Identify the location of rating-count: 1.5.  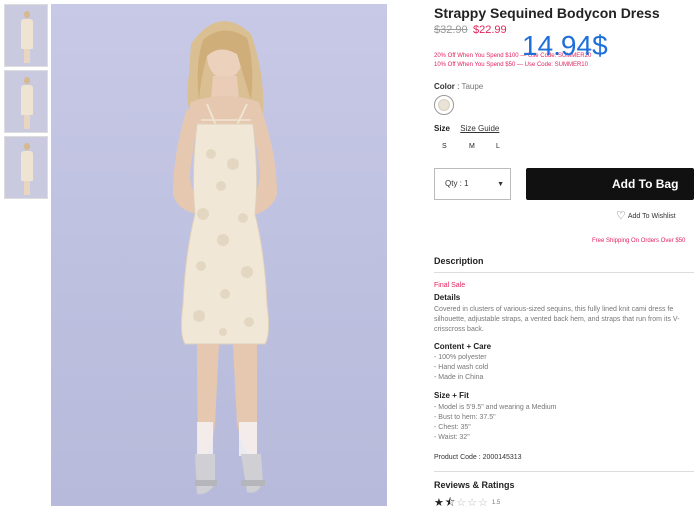
(496, 503).